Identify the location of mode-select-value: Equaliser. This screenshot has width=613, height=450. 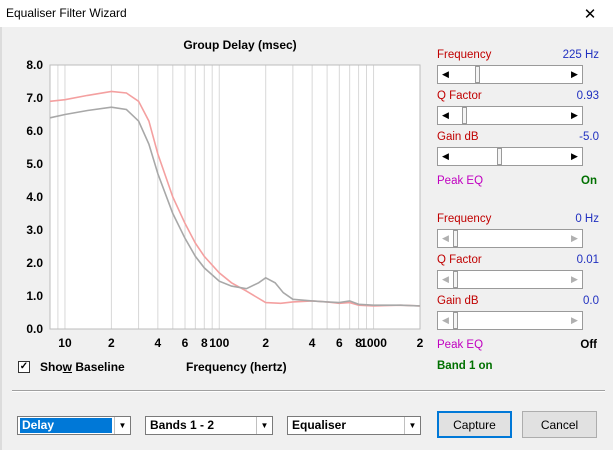
(319, 425).